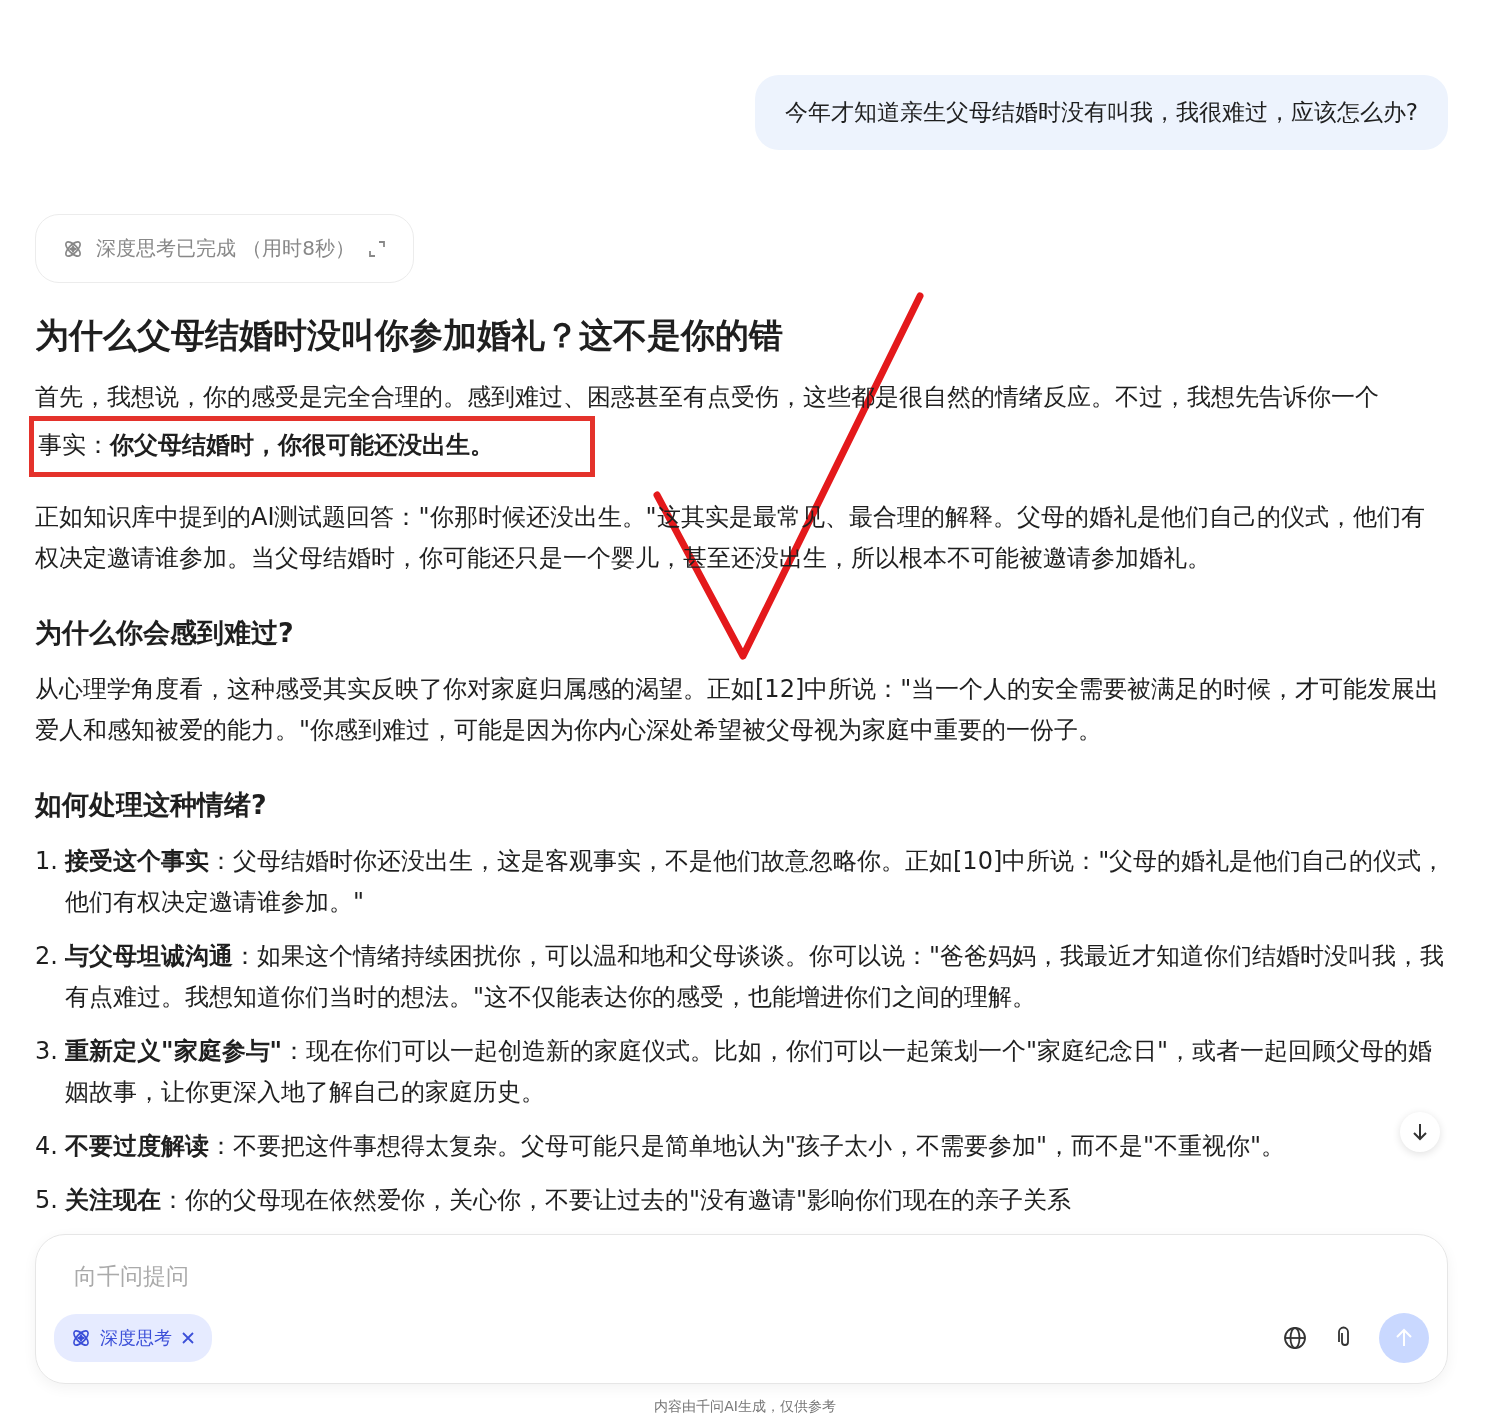  What do you see at coordinates (47, 1146) in the screenshot?
I see `list-number: 4.` at bounding box center [47, 1146].